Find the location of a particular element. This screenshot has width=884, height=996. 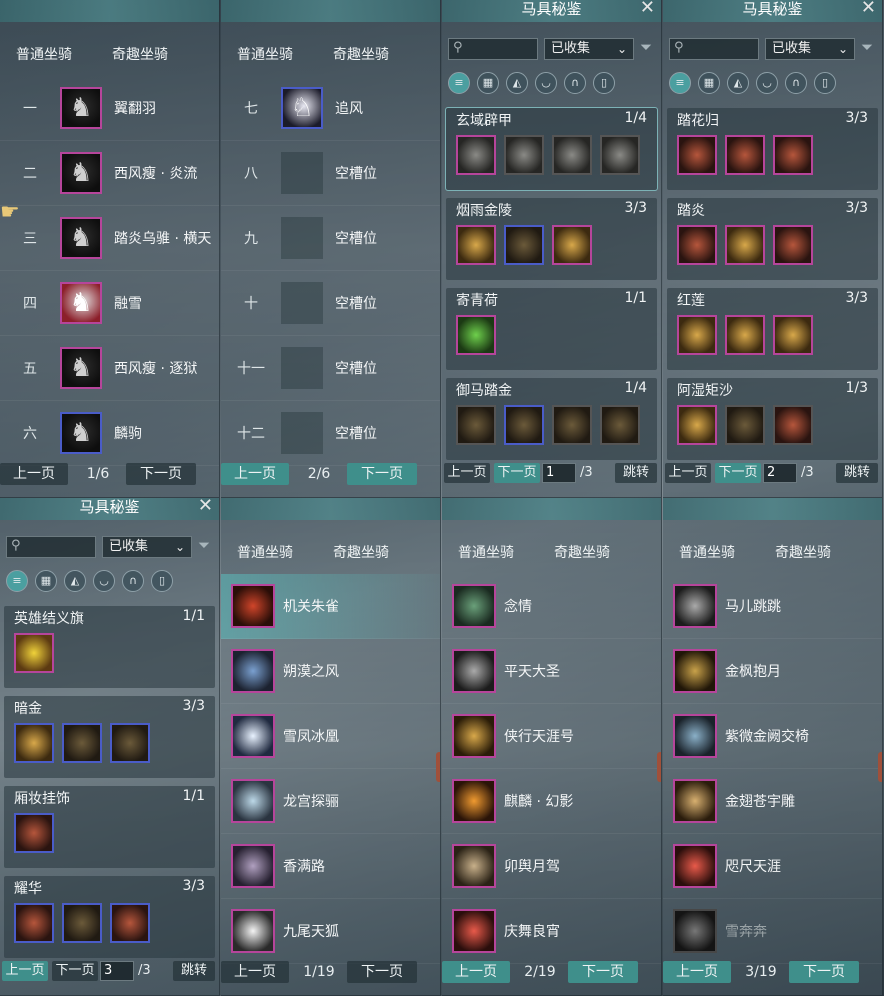

mount-slot-row: 四 ♞ 融雪 is located at coordinates (109, 303).